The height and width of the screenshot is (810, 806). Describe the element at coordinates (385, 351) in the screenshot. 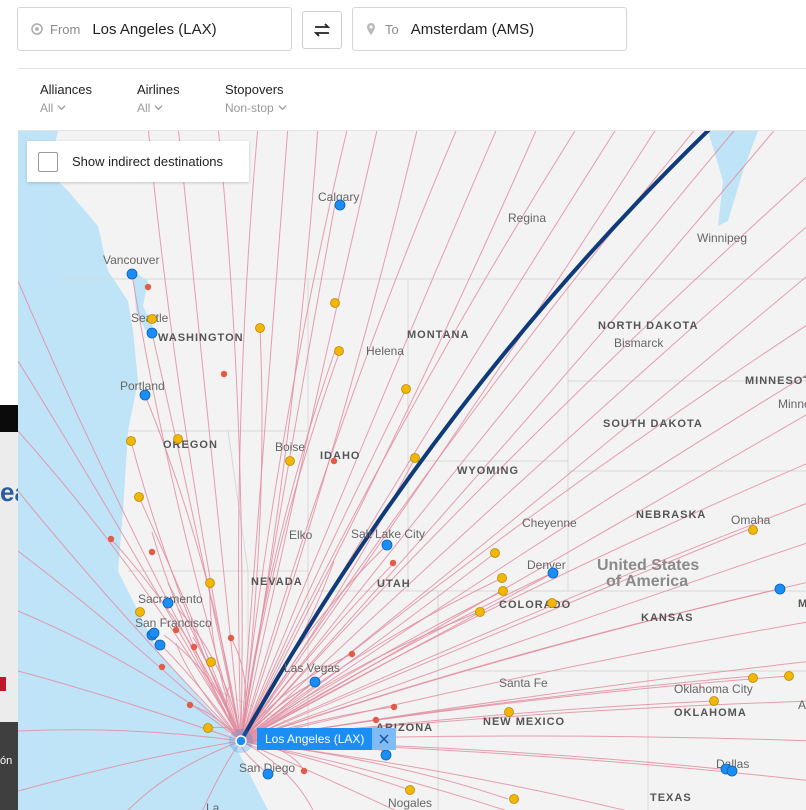

I see `city-label: Helena` at that location.